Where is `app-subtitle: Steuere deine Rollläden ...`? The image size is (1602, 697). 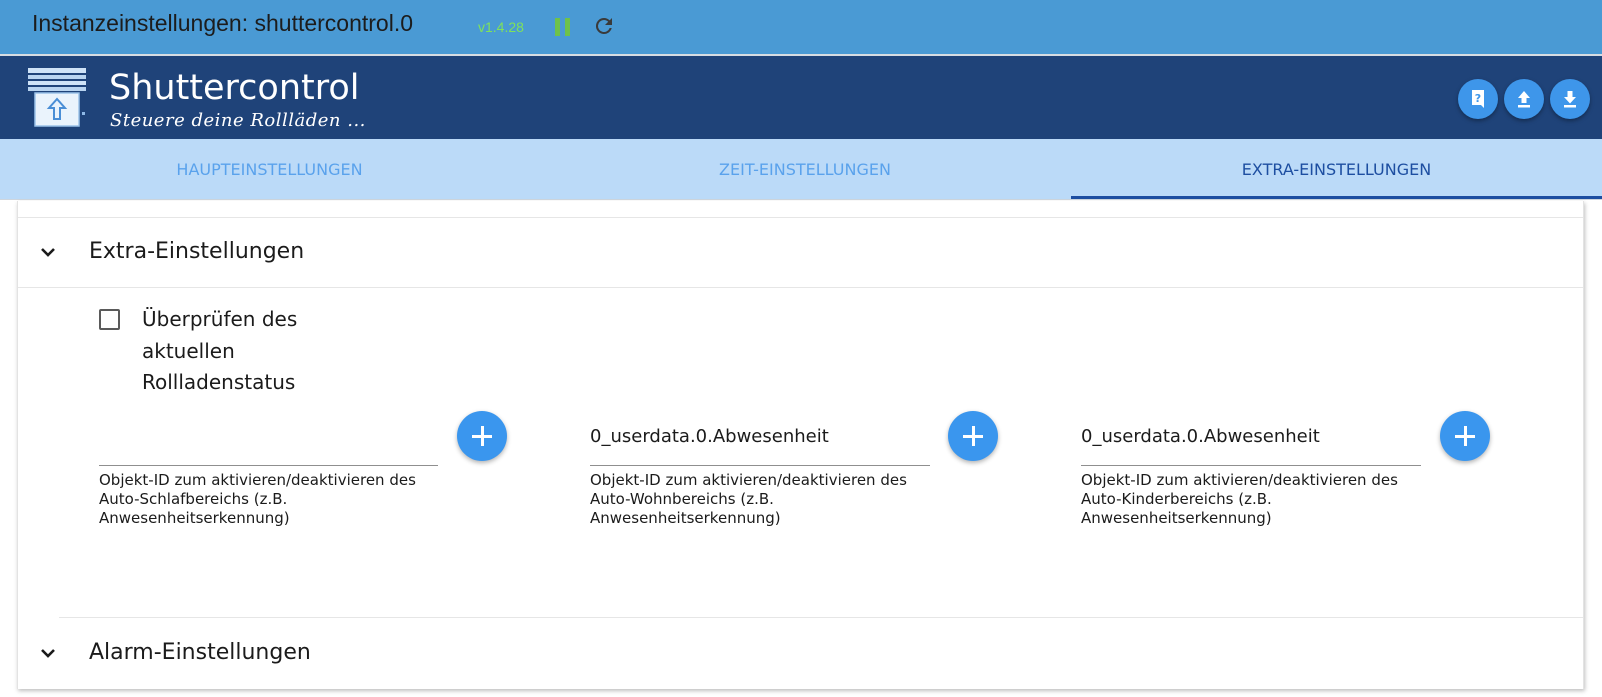 app-subtitle: Steuere deine Rollläden ... is located at coordinates (238, 120).